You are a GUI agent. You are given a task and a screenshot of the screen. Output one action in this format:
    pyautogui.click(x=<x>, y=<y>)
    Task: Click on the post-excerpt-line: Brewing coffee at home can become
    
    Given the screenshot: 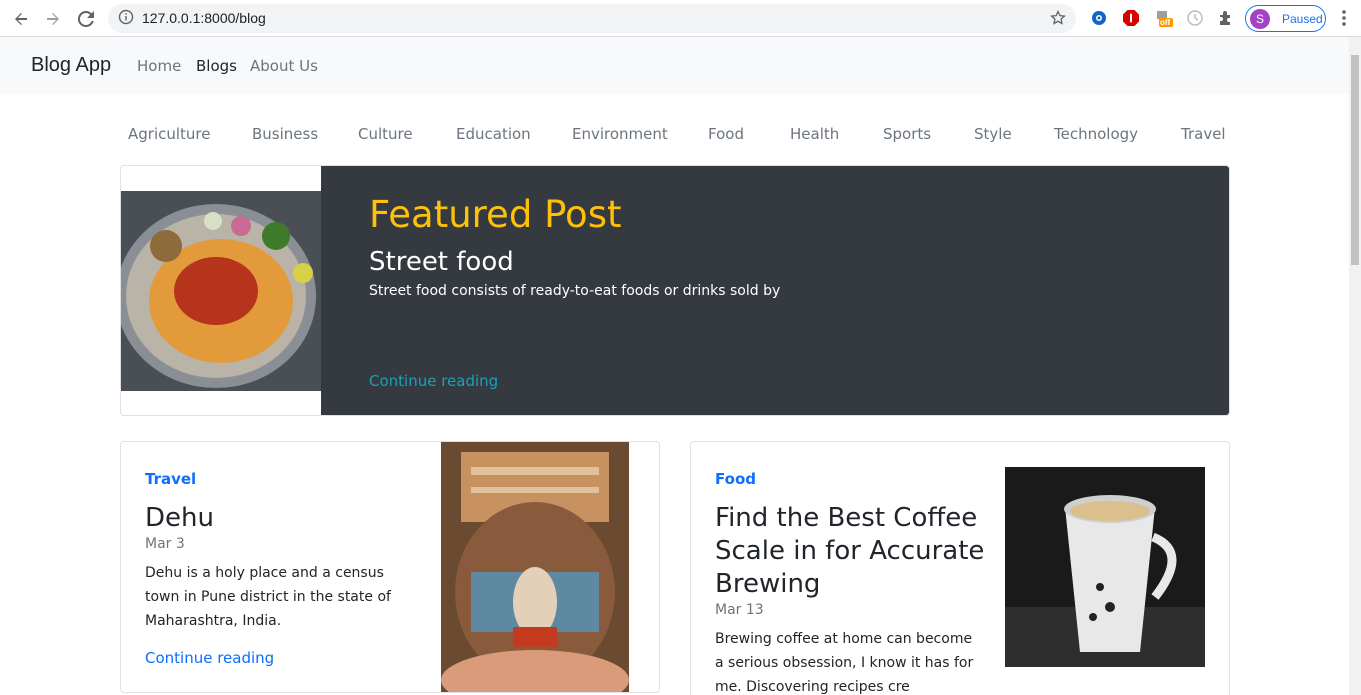 What is the action you would take?
    pyautogui.click(x=844, y=639)
    